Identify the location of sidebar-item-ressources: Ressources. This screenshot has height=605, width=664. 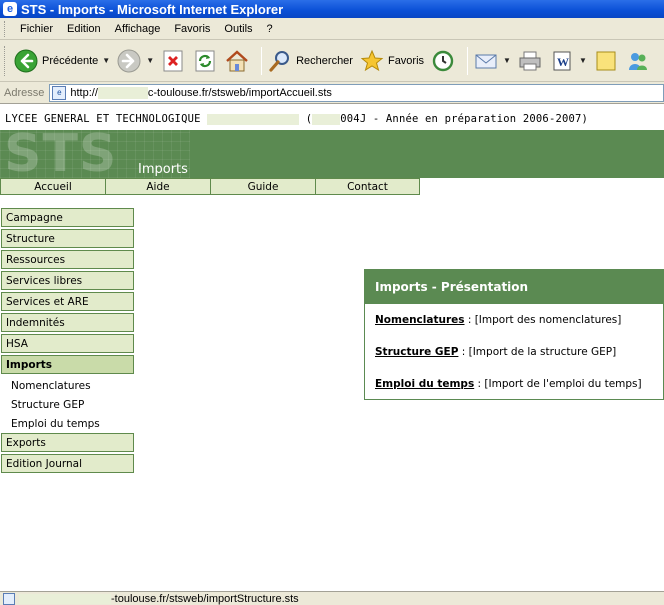
(67, 259).